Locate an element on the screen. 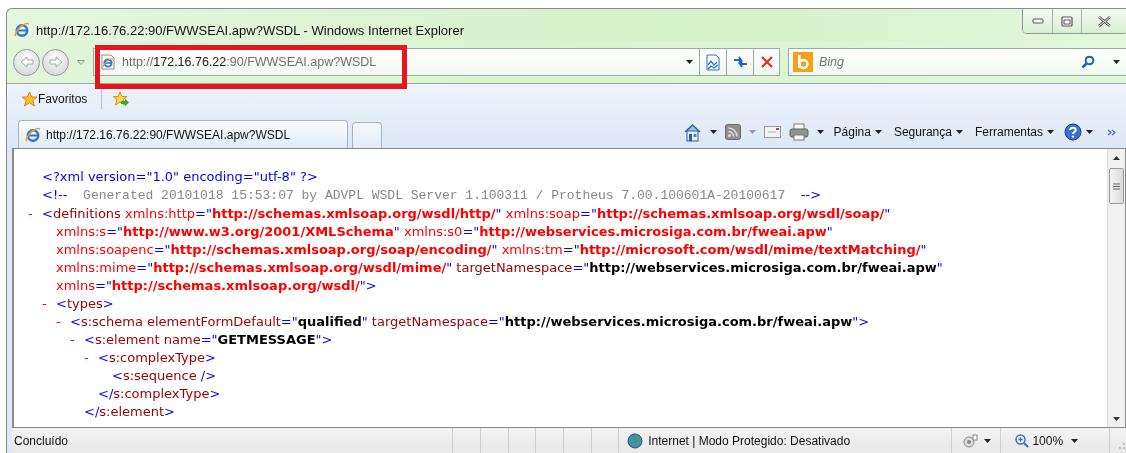  code-line: <definitions xmlns:http="http://schemas.xmlsoap.org/wsdl/http/" xmlns:soap="http://schemas.xmlsoap.org/wsdl/soap/" is located at coordinates (467, 214).